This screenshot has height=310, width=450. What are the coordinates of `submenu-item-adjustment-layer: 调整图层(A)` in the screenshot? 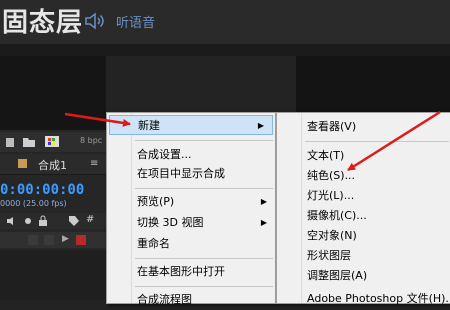 It's located at (363, 276).